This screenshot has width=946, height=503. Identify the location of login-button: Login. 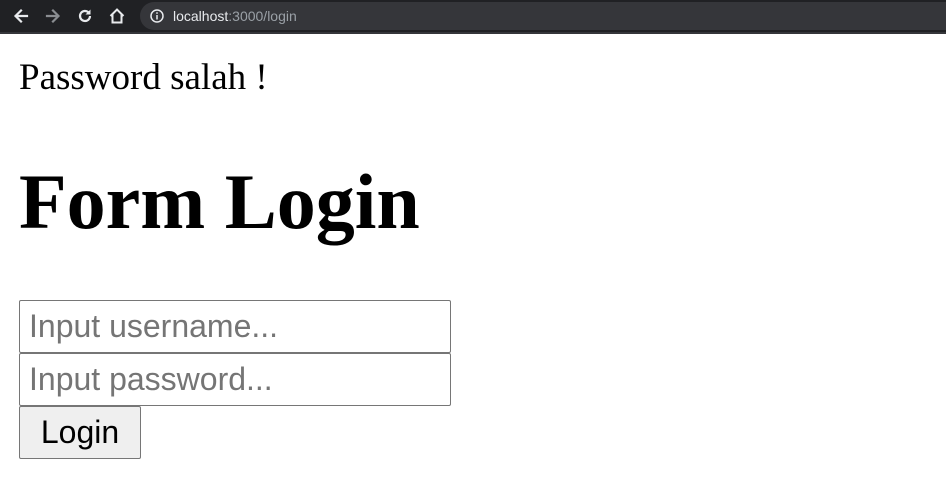
(80, 432).